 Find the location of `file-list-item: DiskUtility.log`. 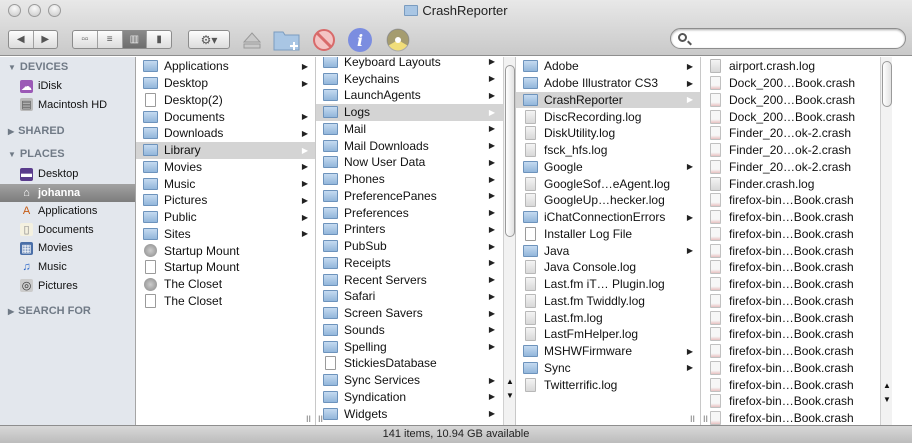

file-list-item: DiskUtility.log is located at coordinates (608, 133).